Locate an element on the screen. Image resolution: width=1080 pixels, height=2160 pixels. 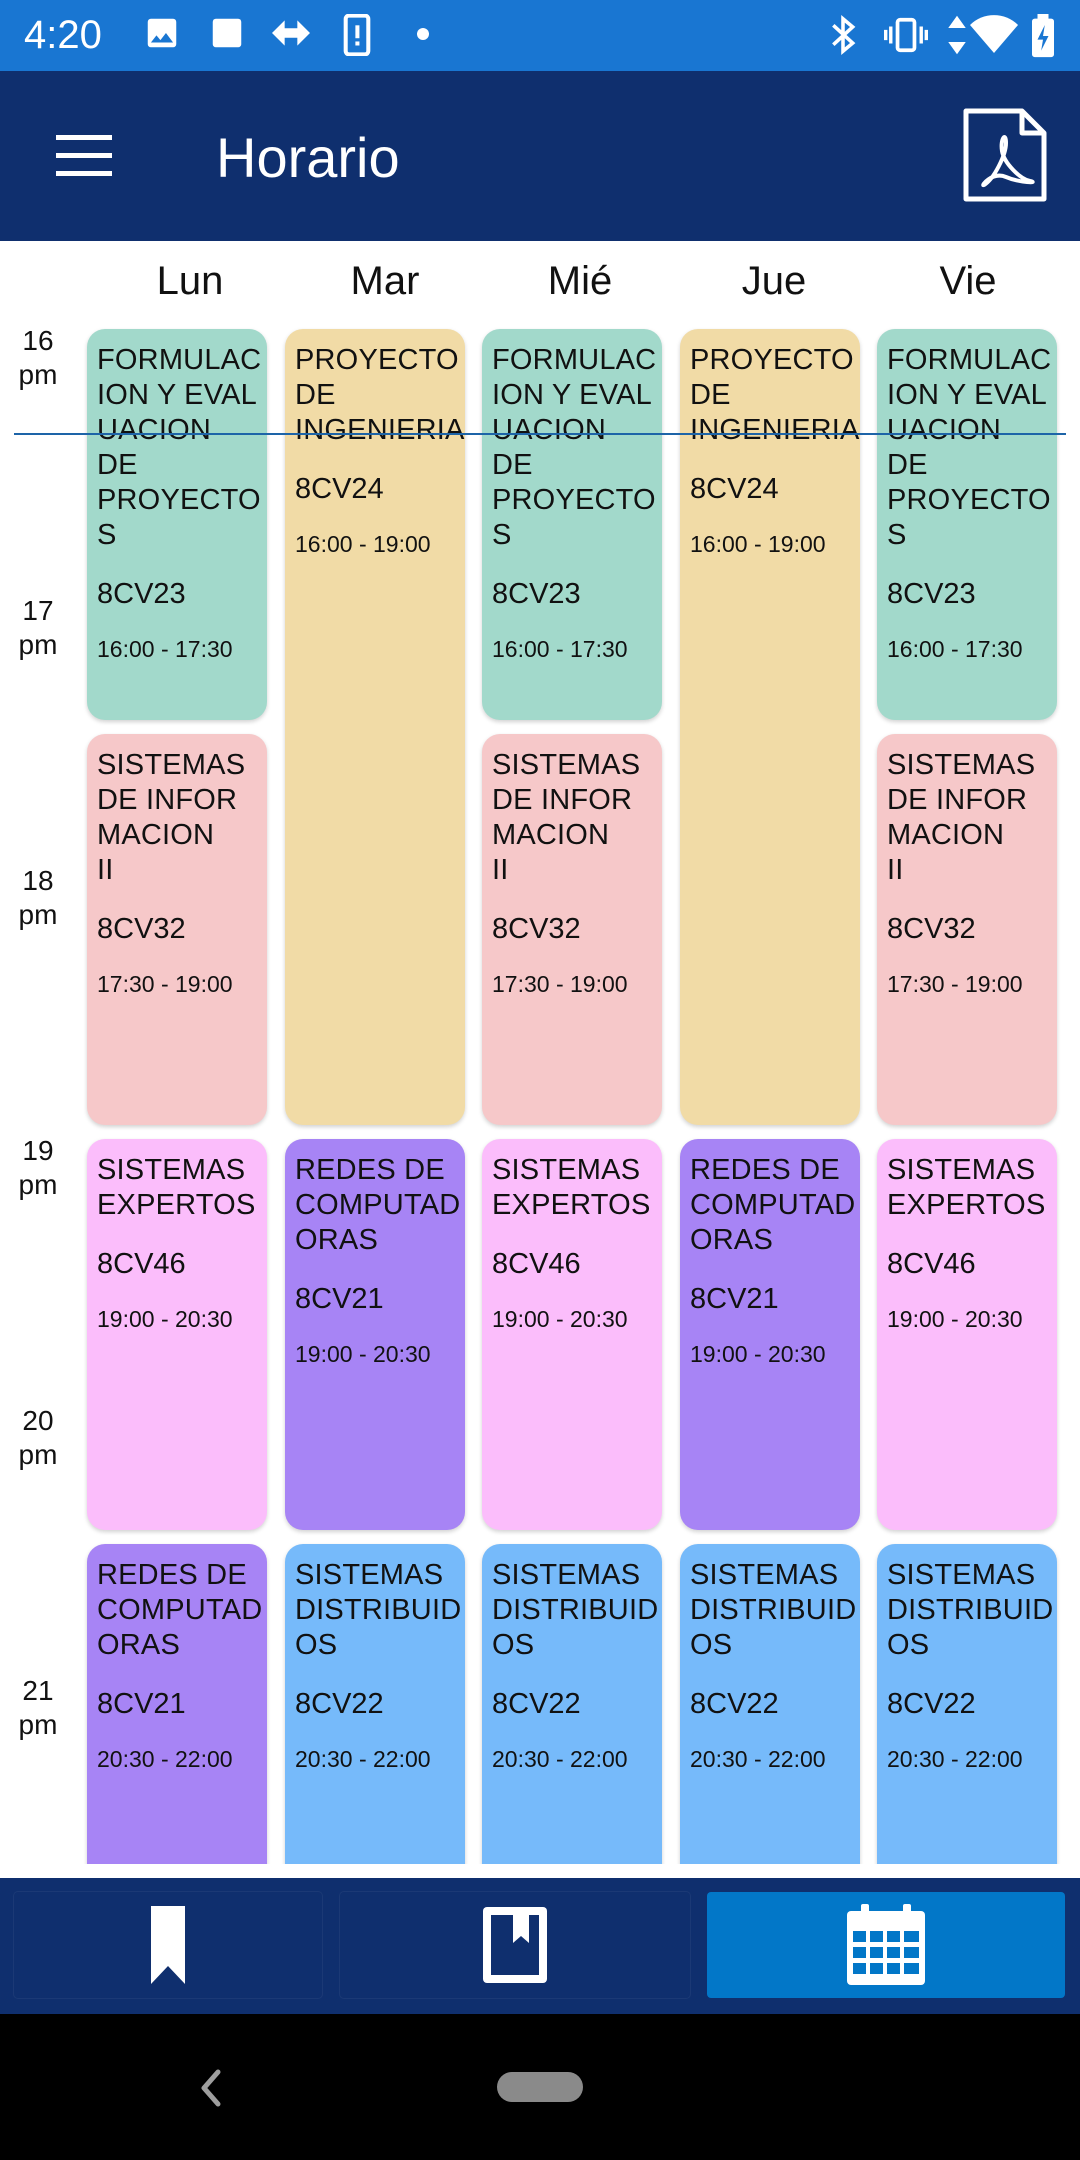
calendar-icon is located at coordinates (886, 1944).